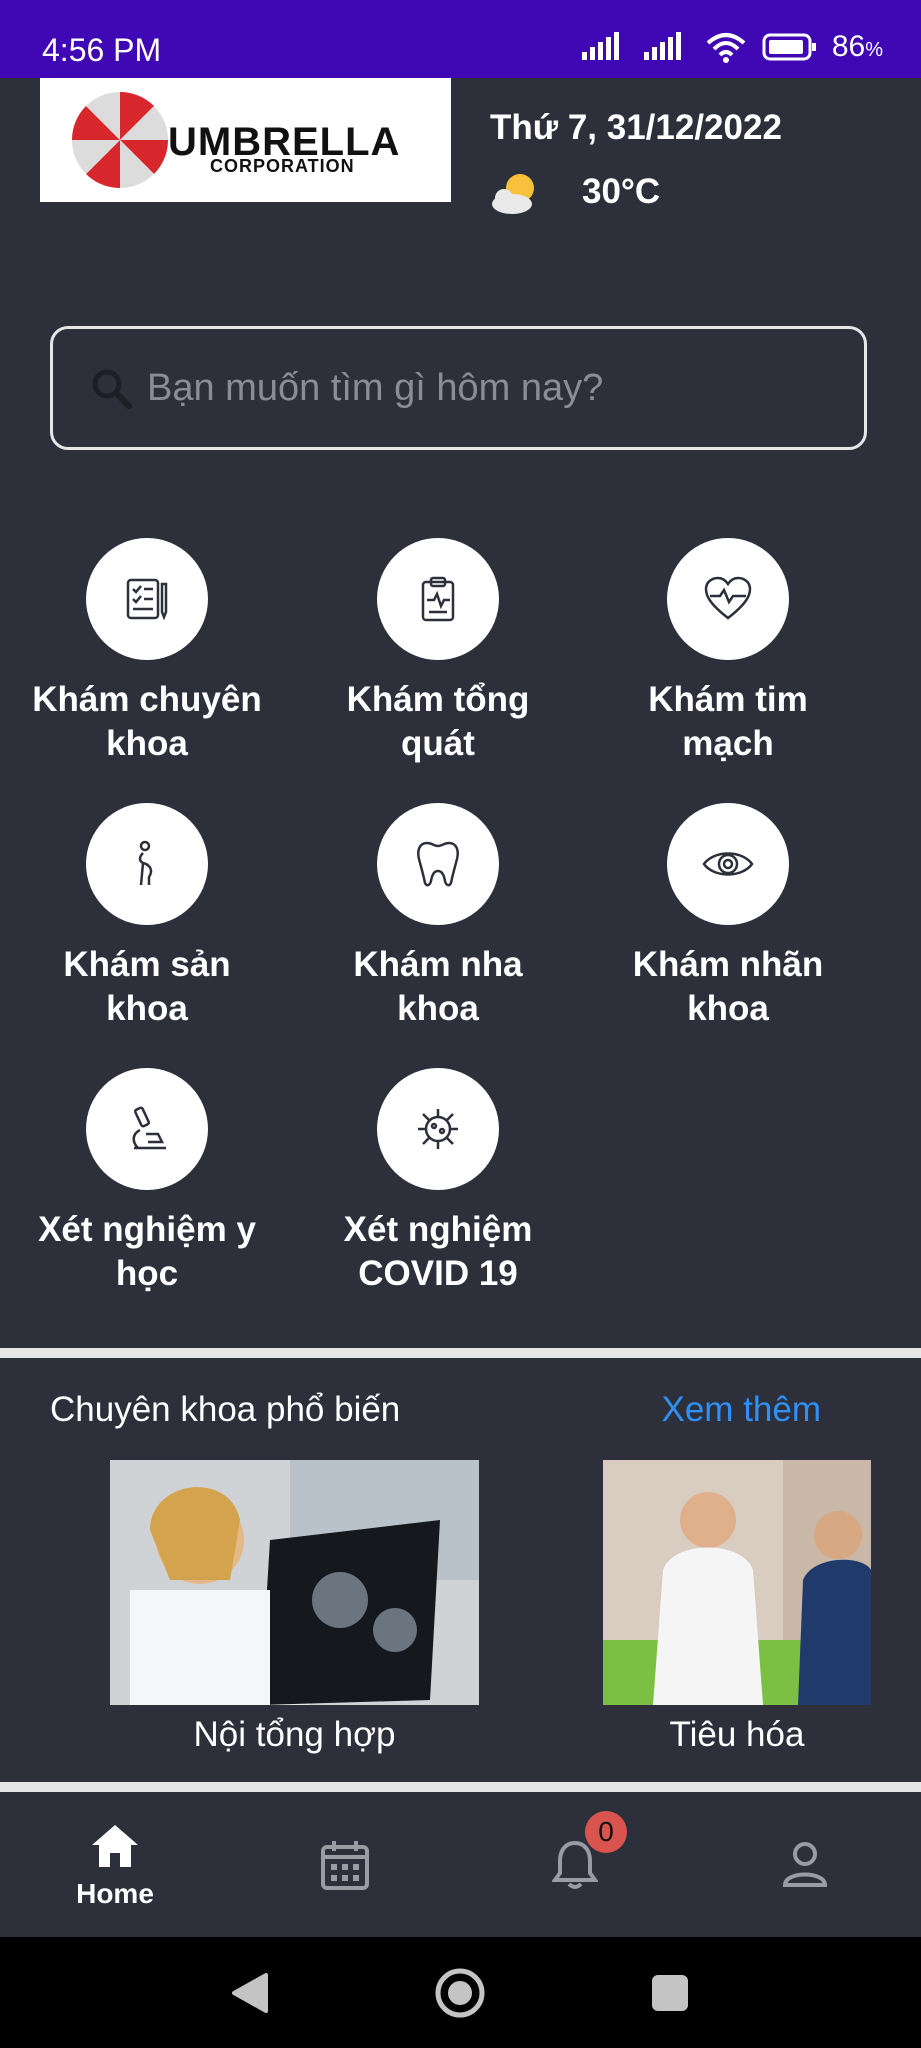 This screenshot has height=2048, width=921. What do you see at coordinates (726, 48) in the screenshot?
I see `wifi-icon` at bounding box center [726, 48].